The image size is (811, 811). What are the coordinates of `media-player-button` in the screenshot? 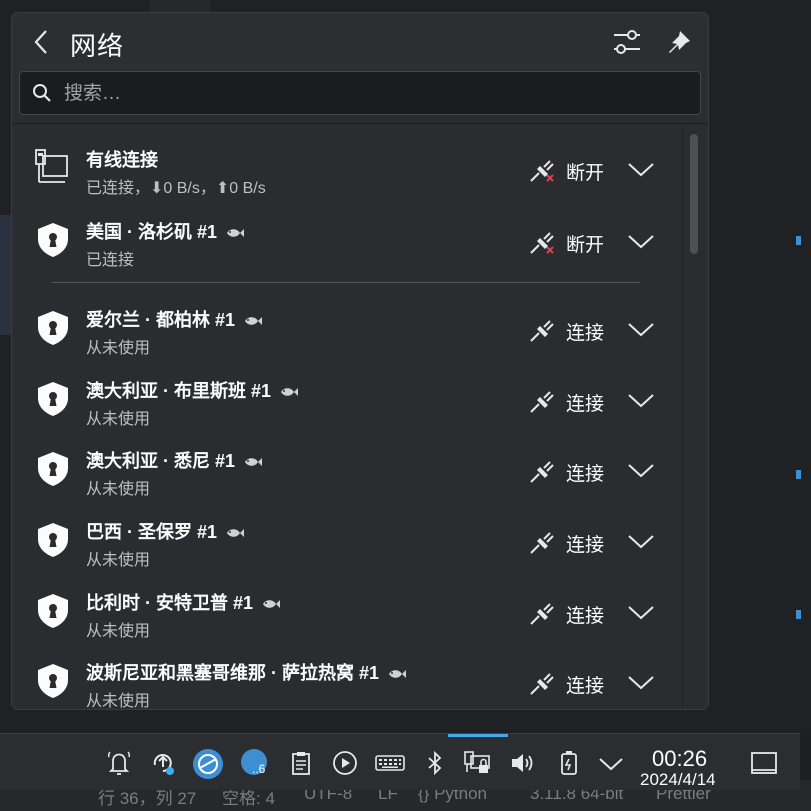 It's located at (345, 763).